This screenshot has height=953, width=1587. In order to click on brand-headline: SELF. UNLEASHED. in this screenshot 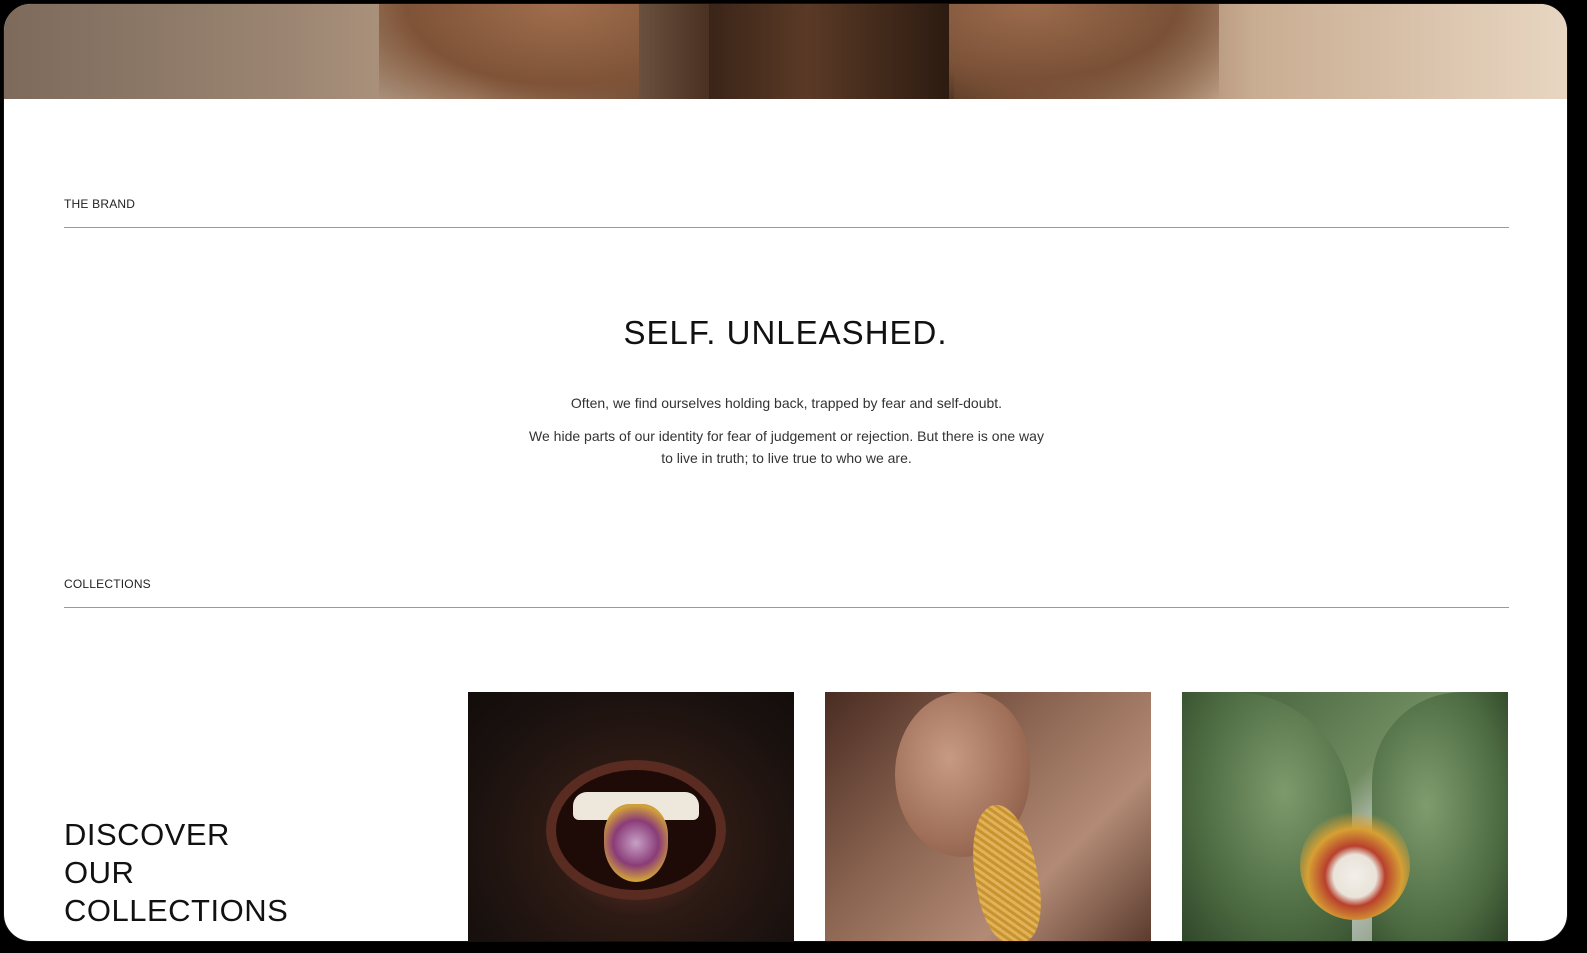, I will do `click(785, 332)`.